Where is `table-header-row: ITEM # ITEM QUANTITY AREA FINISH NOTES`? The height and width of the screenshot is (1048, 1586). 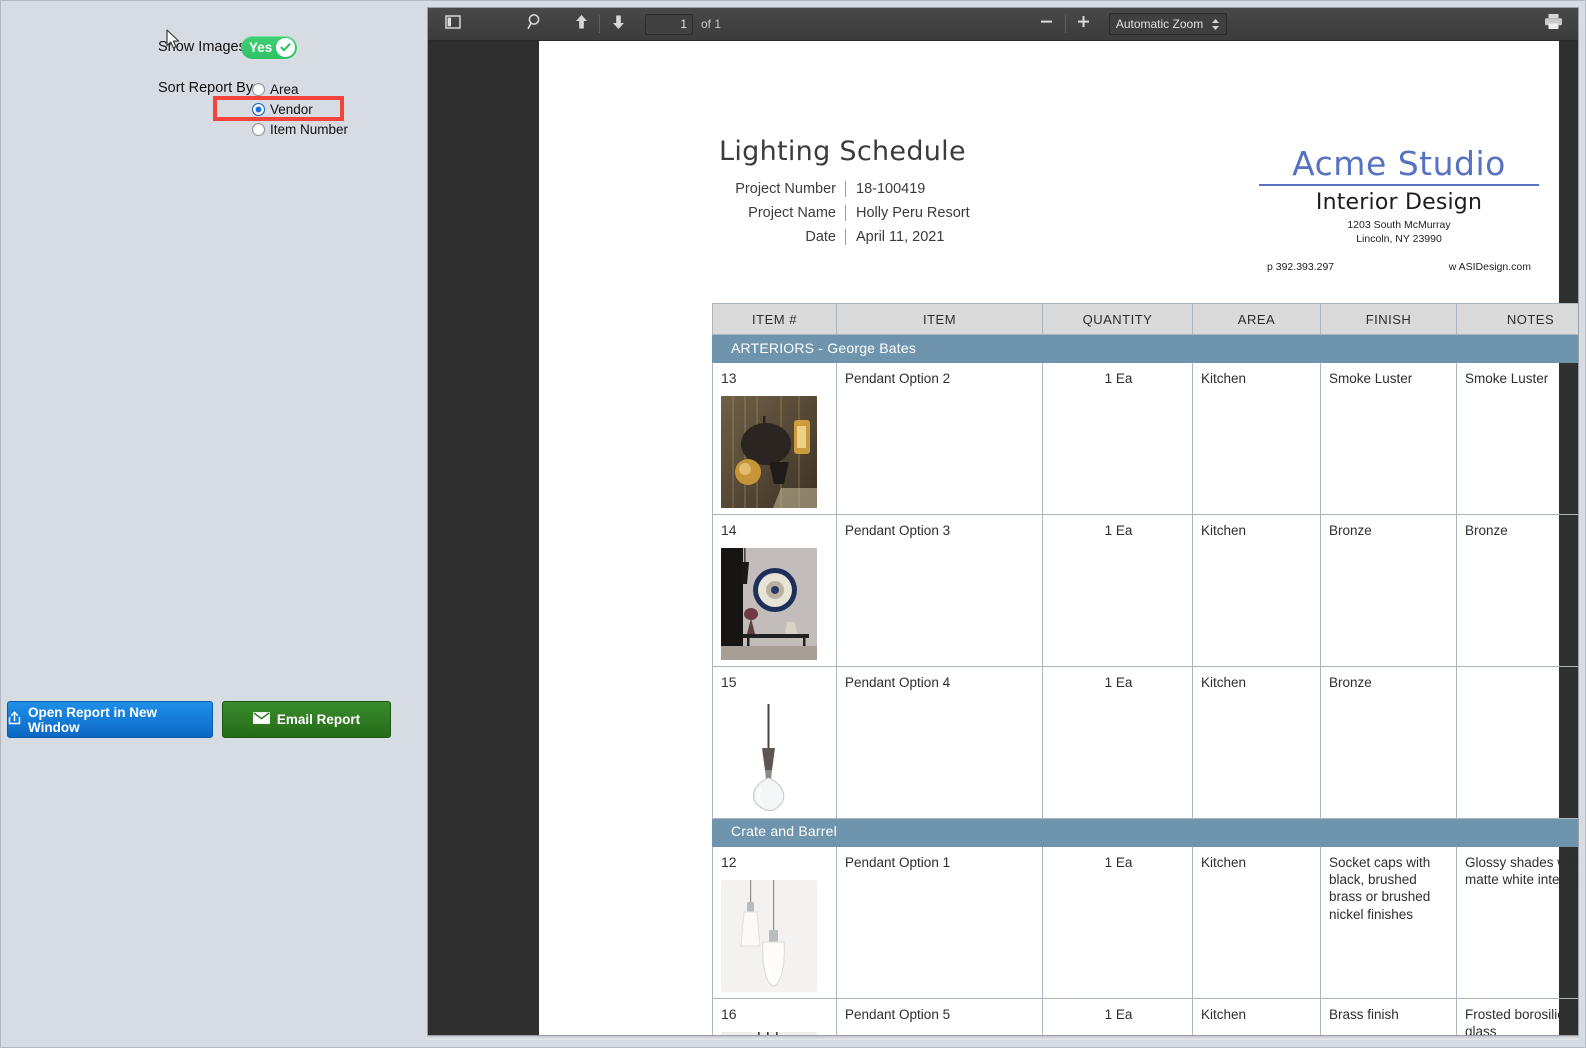 table-header-row: ITEM # ITEM QUANTITY AREA FINISH NOTES is located at coordinates (1145, 319).